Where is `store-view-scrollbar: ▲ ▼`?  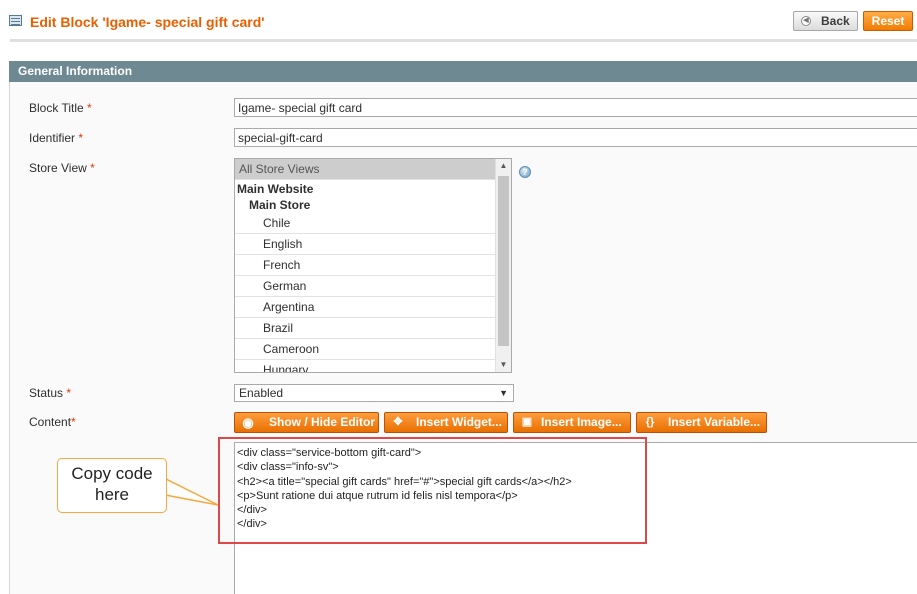 store-view-scrollbar: ▲ ▼ is located at coordinates (503, 265).